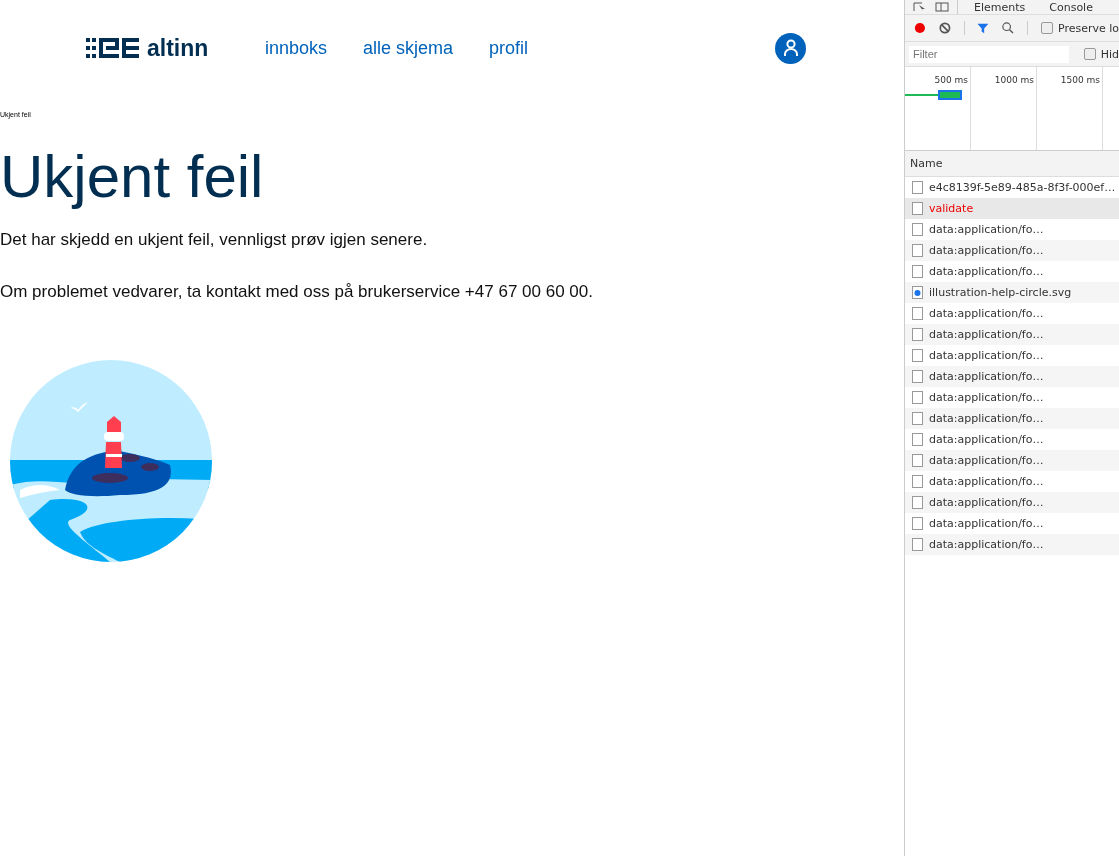 The height and width of the screenshot is (856, 1119). Describe the element at coordinates (112, 48) in the screenshot. I see `logo-icon` at that location.